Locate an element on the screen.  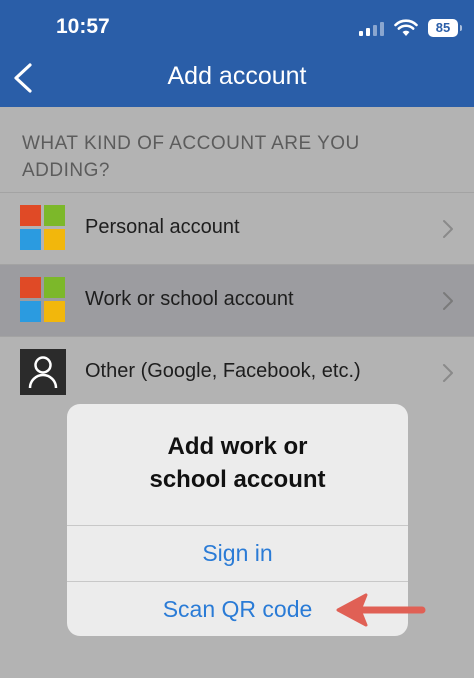
page-title: Add account is located at coordinates (237, 76).